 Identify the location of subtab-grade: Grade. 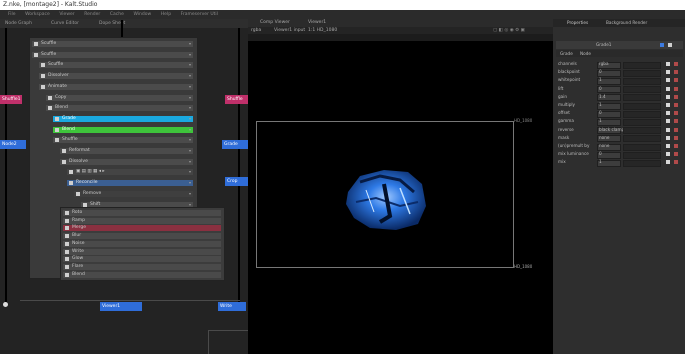
(566, 53).